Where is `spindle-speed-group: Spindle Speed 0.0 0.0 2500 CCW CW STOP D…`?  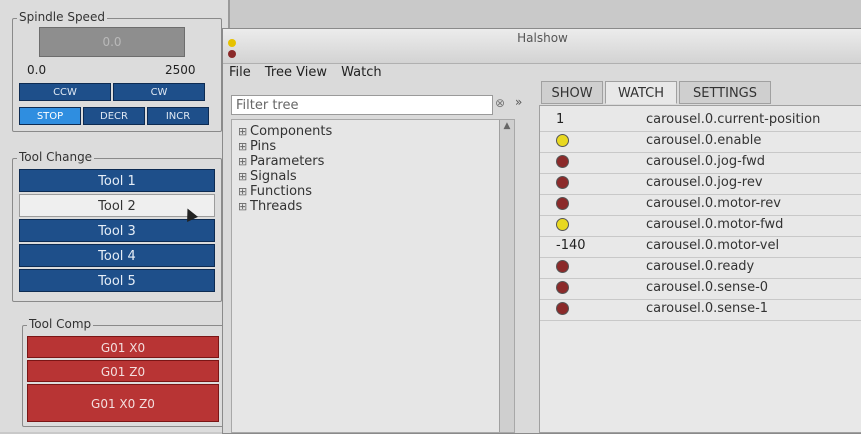 spindle-speed-group: Spindle Speed 0.0 0.0 2500 CCW CW STOP D… is located at coordinates (117, 71).